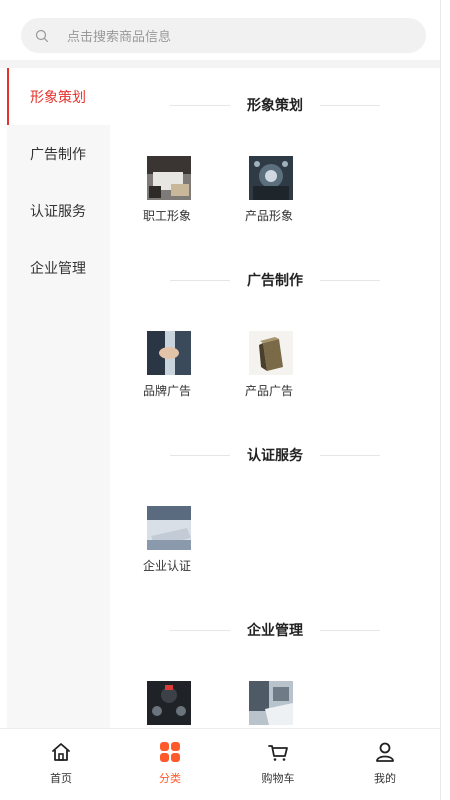 Image resolution: width=450 pixels, height=800 pixels. I want to click on sidebar-item-label: 形象策划, so click(58, 97).